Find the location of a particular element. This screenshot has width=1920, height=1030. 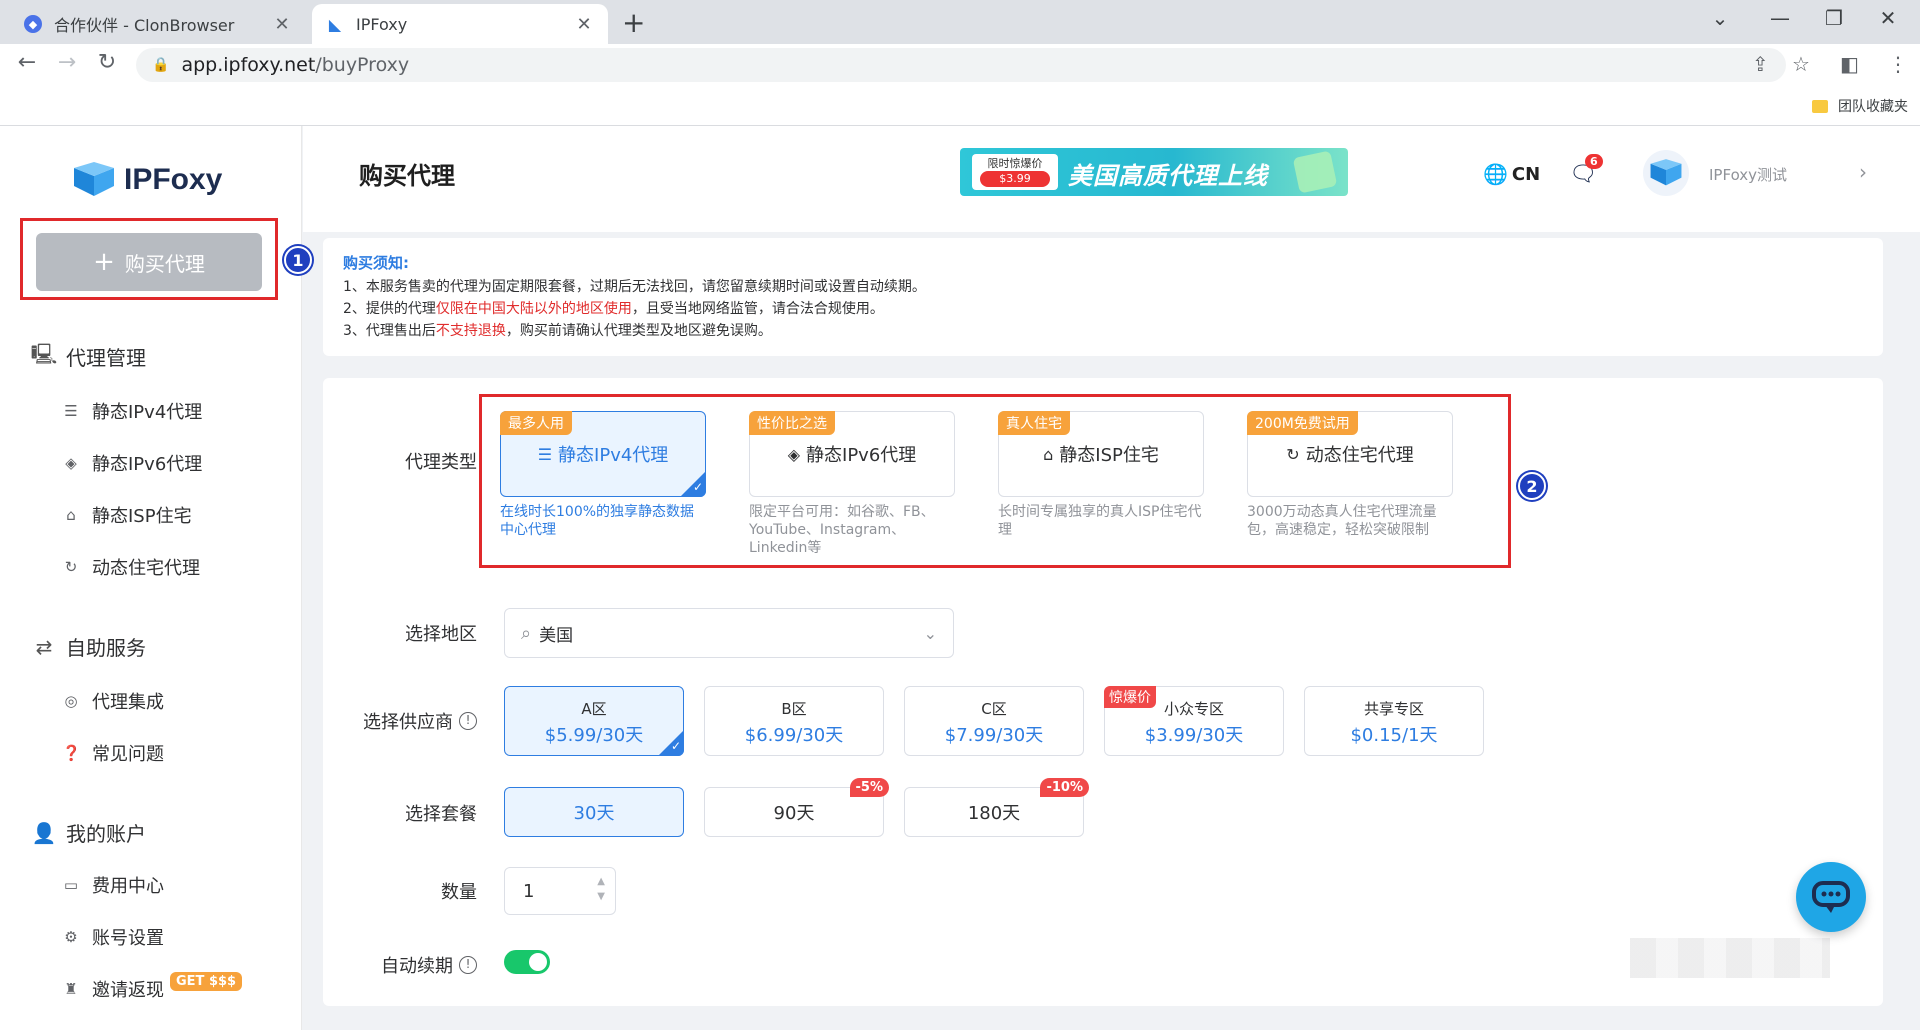

sidebar-item-account-settings: ⚙ 账号设置 is located at coordinates (113, 937).